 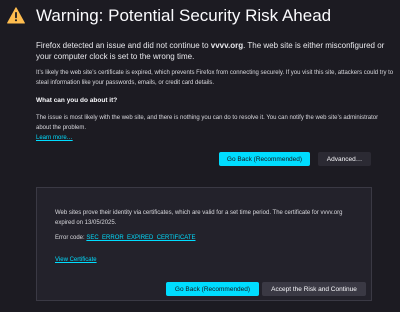 I want to click on what-heading: What can you do about it?, so click(x=77, y=100).